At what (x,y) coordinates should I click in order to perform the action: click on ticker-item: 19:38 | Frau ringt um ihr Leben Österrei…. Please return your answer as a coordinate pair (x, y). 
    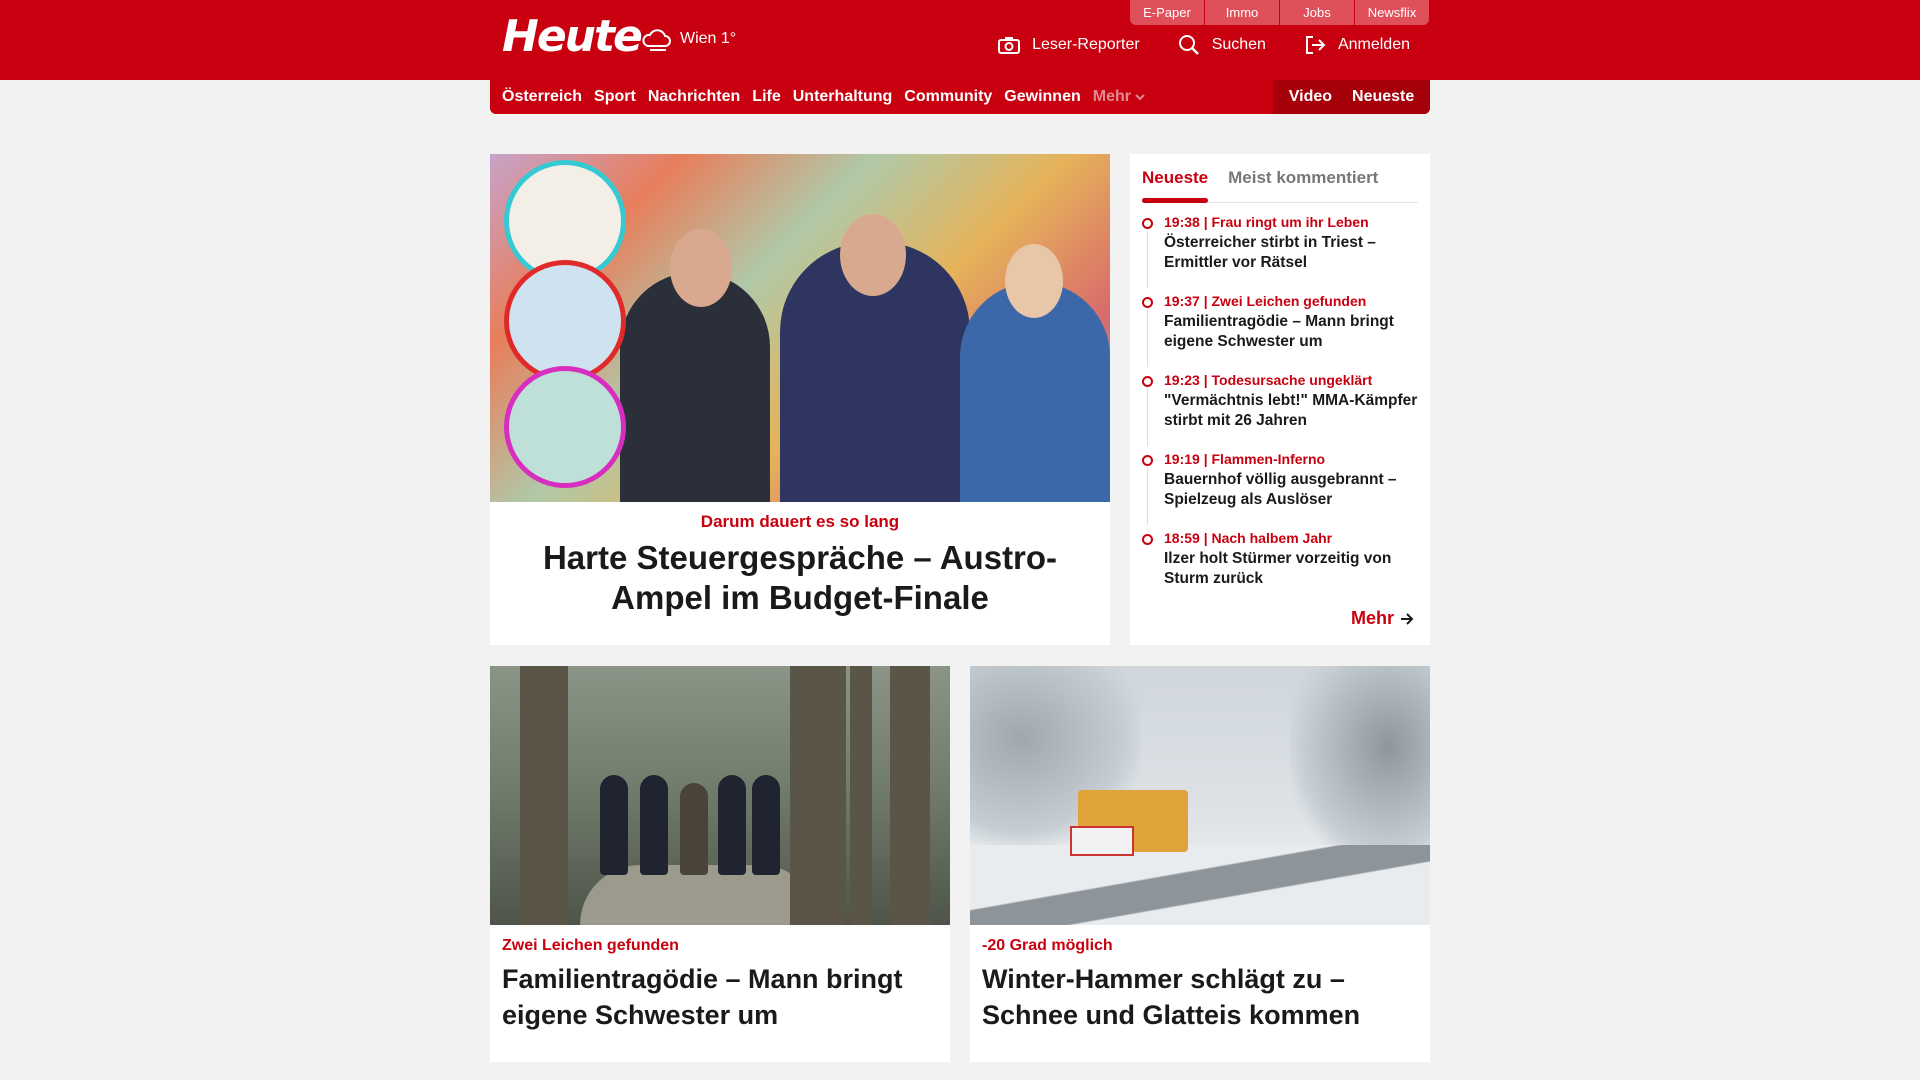
    Looking at the image, I should click on (1280, 253).